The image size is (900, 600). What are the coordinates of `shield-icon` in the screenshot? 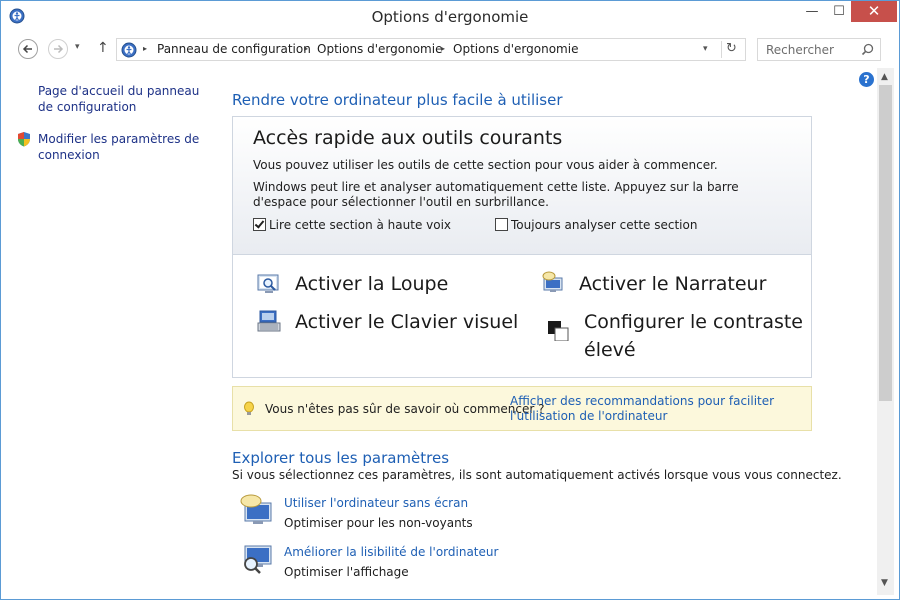 It's located at (24, 139).